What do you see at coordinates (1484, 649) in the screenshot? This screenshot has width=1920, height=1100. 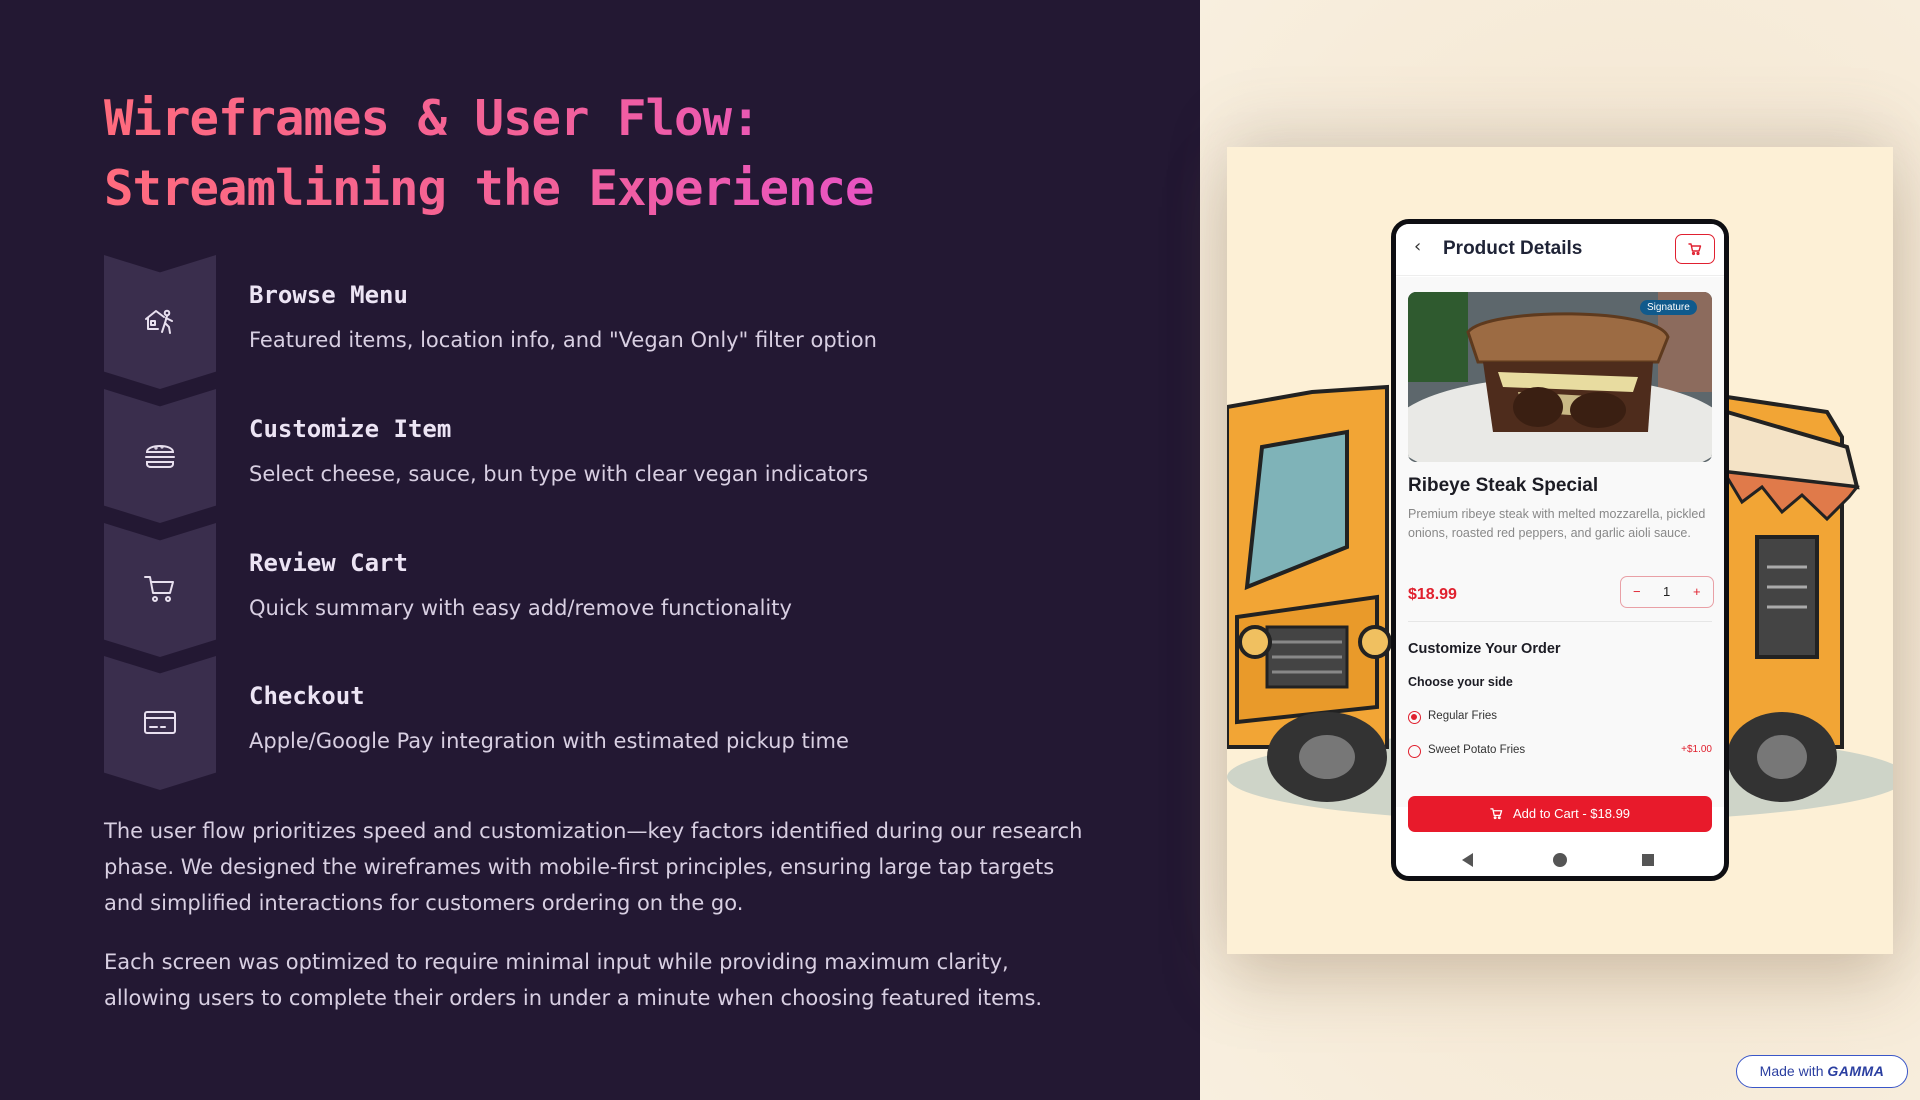 I see `customize-heading: Customize Your Order` at bounding box center [1484, 649].